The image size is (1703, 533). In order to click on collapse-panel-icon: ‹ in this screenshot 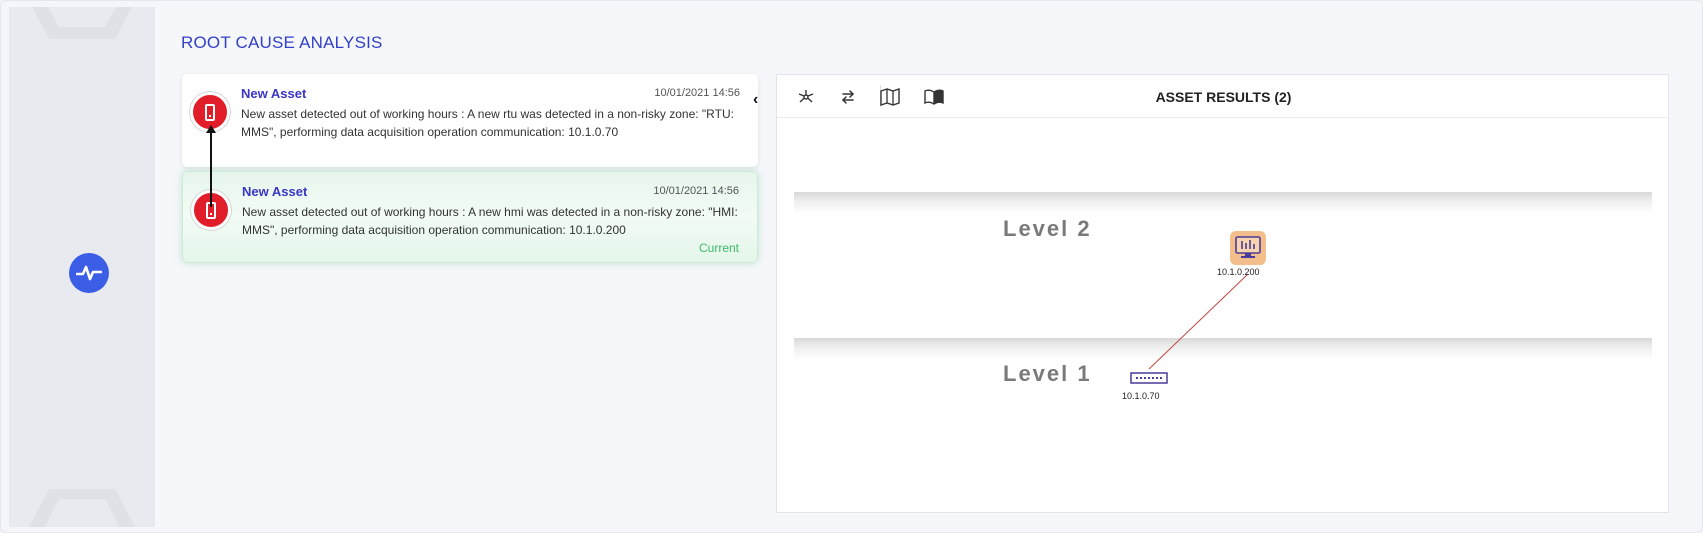, I will do `click(755, 100)`.